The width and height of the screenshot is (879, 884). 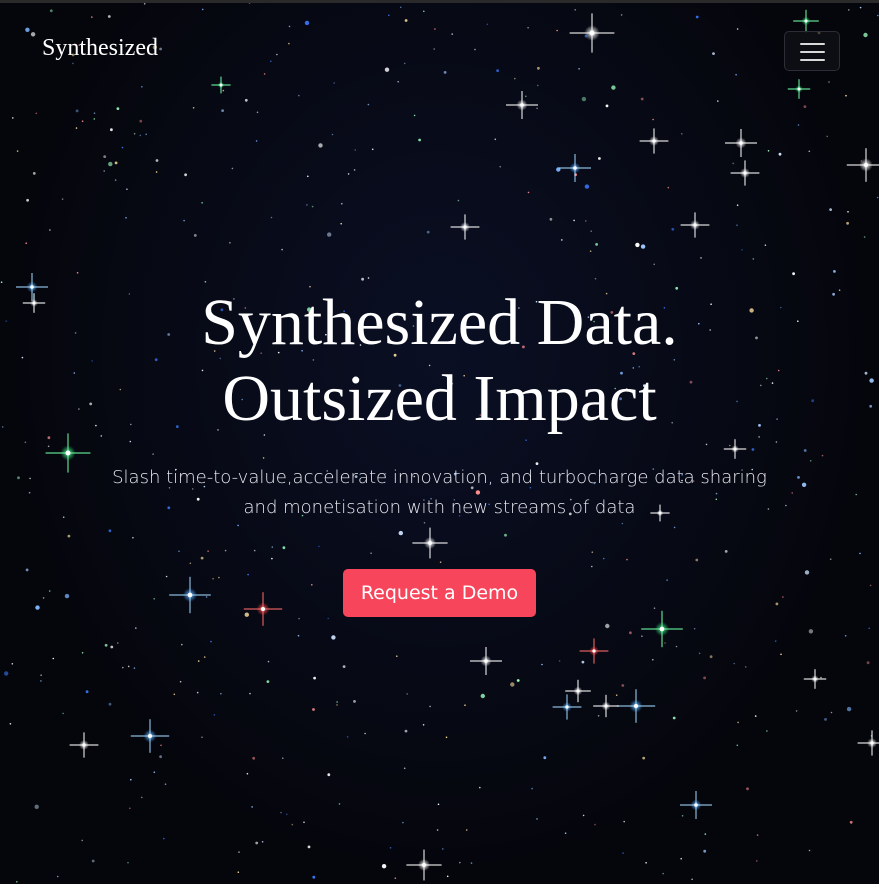 What do you see at coordinates (439, 593) in the screenshot?
I see `request-demo-button: Request a Demo` at bounding box center [439, 593].